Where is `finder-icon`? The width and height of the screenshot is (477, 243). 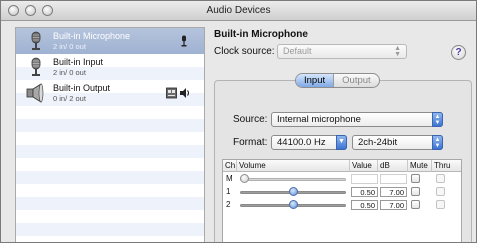
finder-icon is located at coordinates (171, 93).